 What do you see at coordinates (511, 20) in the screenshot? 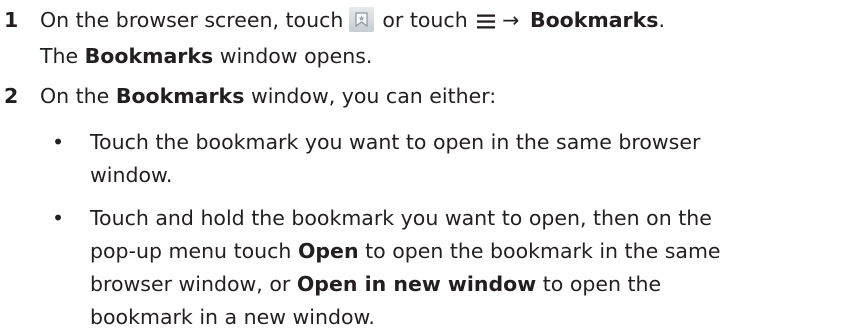
I see `arrow: →` at bounding box center [511, 20].